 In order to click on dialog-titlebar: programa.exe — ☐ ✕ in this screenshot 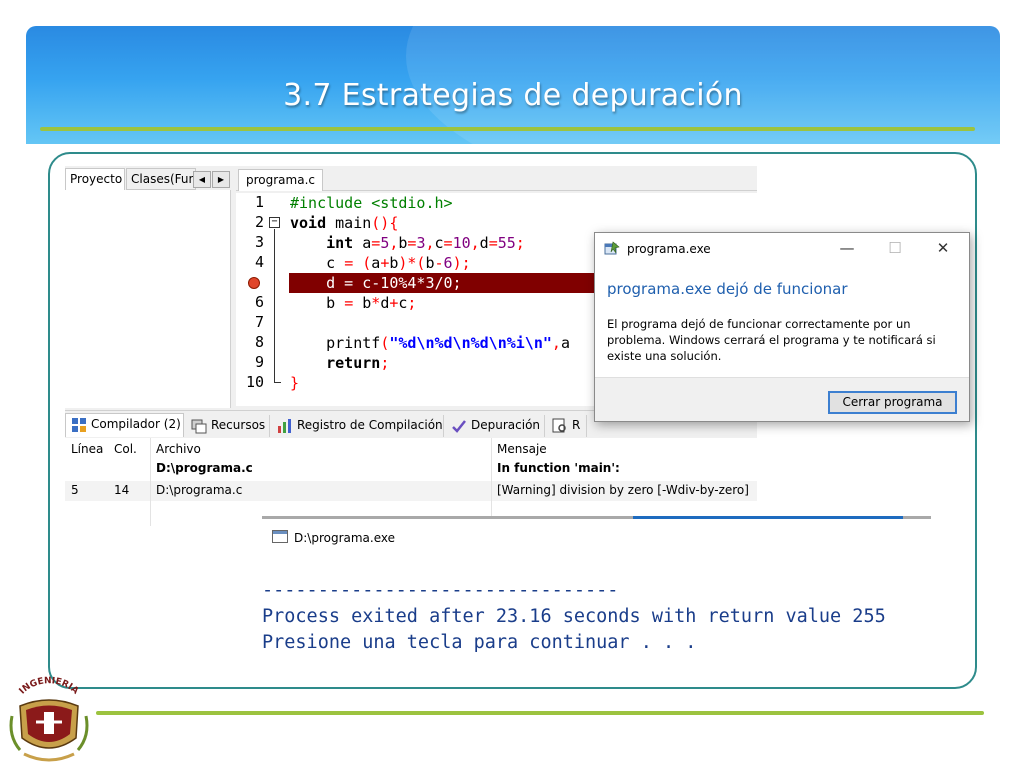, I will do `click(782, 249)`.